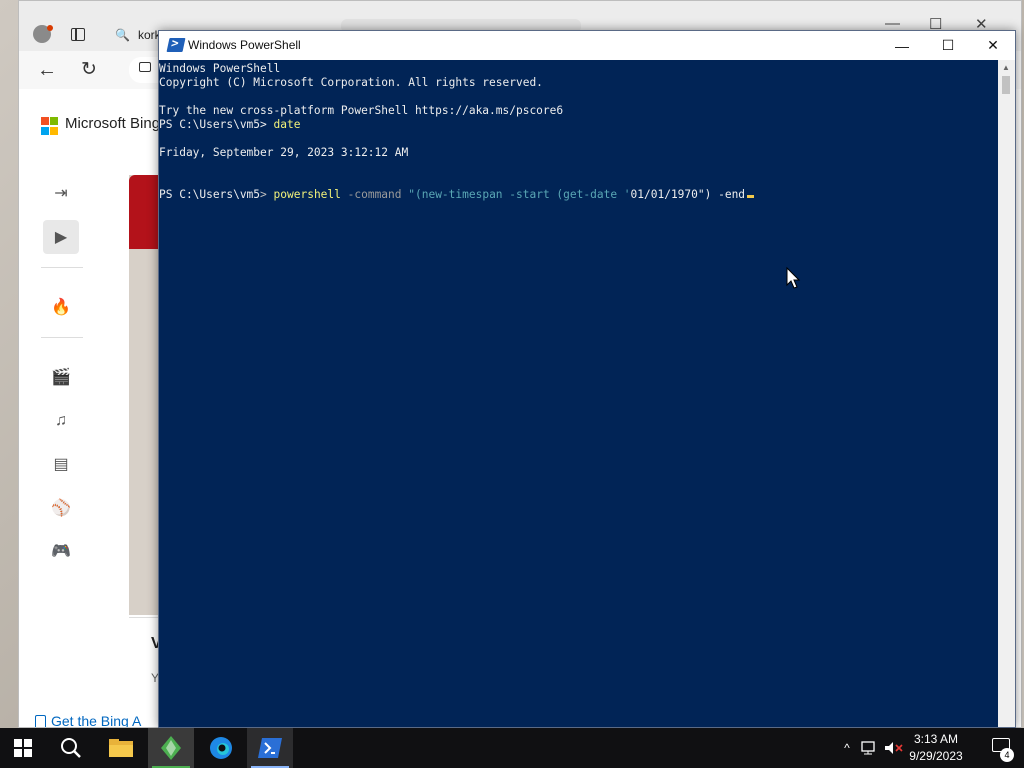  I want to click on taskbar-search-button, so click(71, 748).